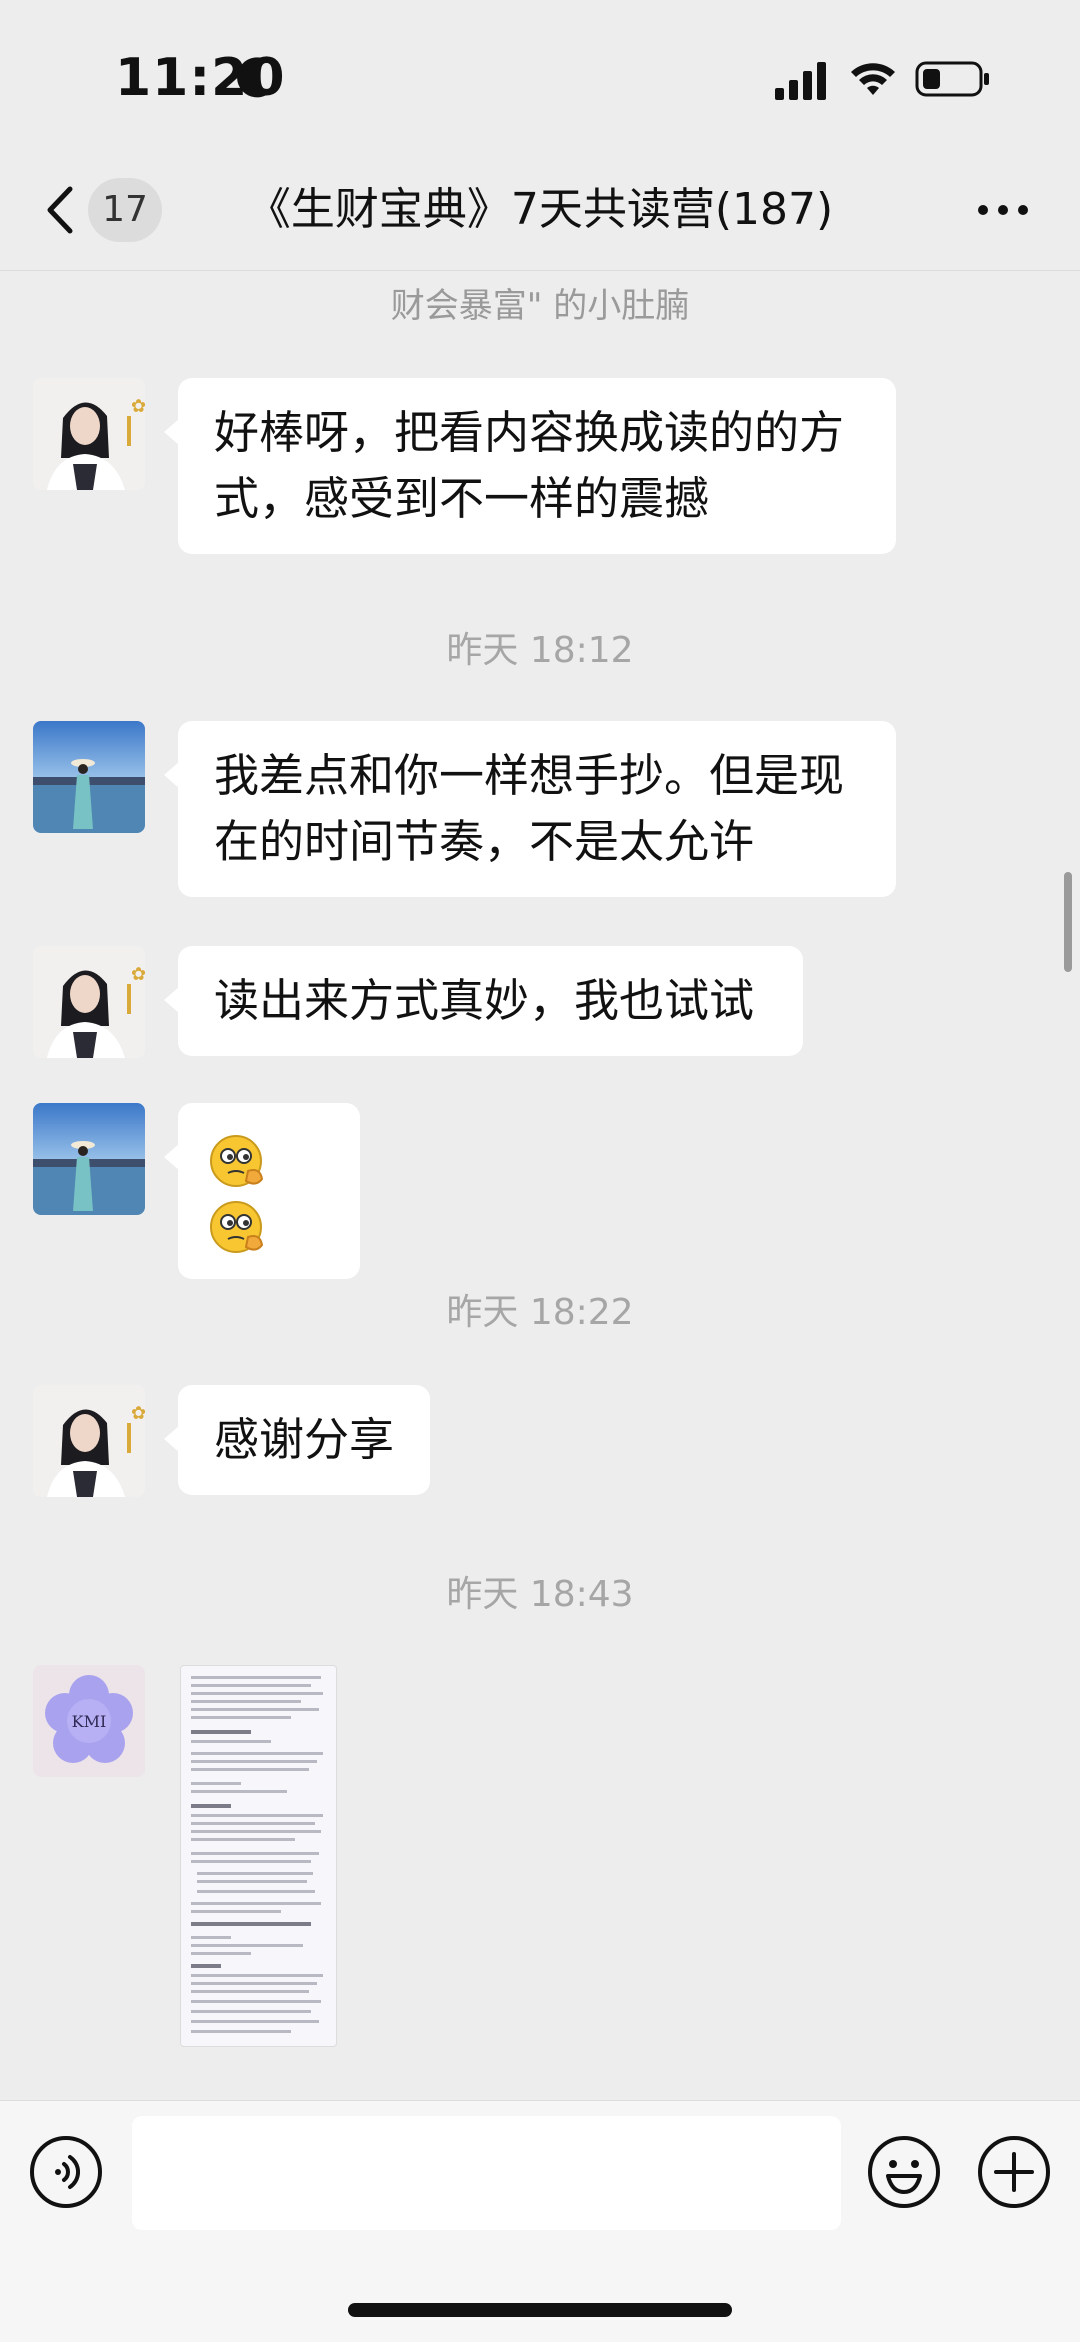  I want to click on message-bubble: 好棒呀，把看内容换成读的的方式，感受到不一样的震撼, so click(530, 466).